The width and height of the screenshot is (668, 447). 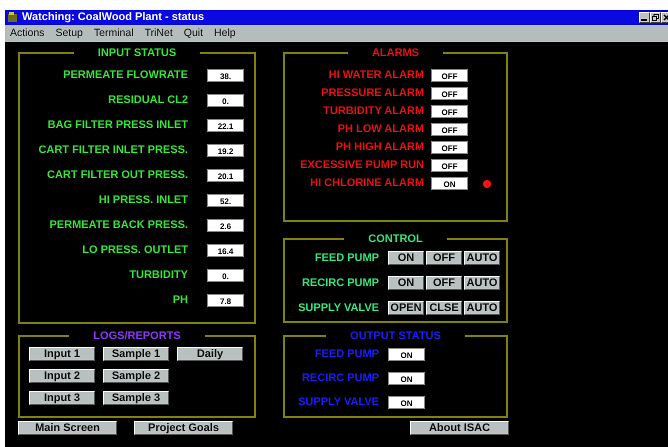 What do you see at coordinates (210, 354) in the screenshot?
I see `report-button: Daily` at bounding box center [210, 354].